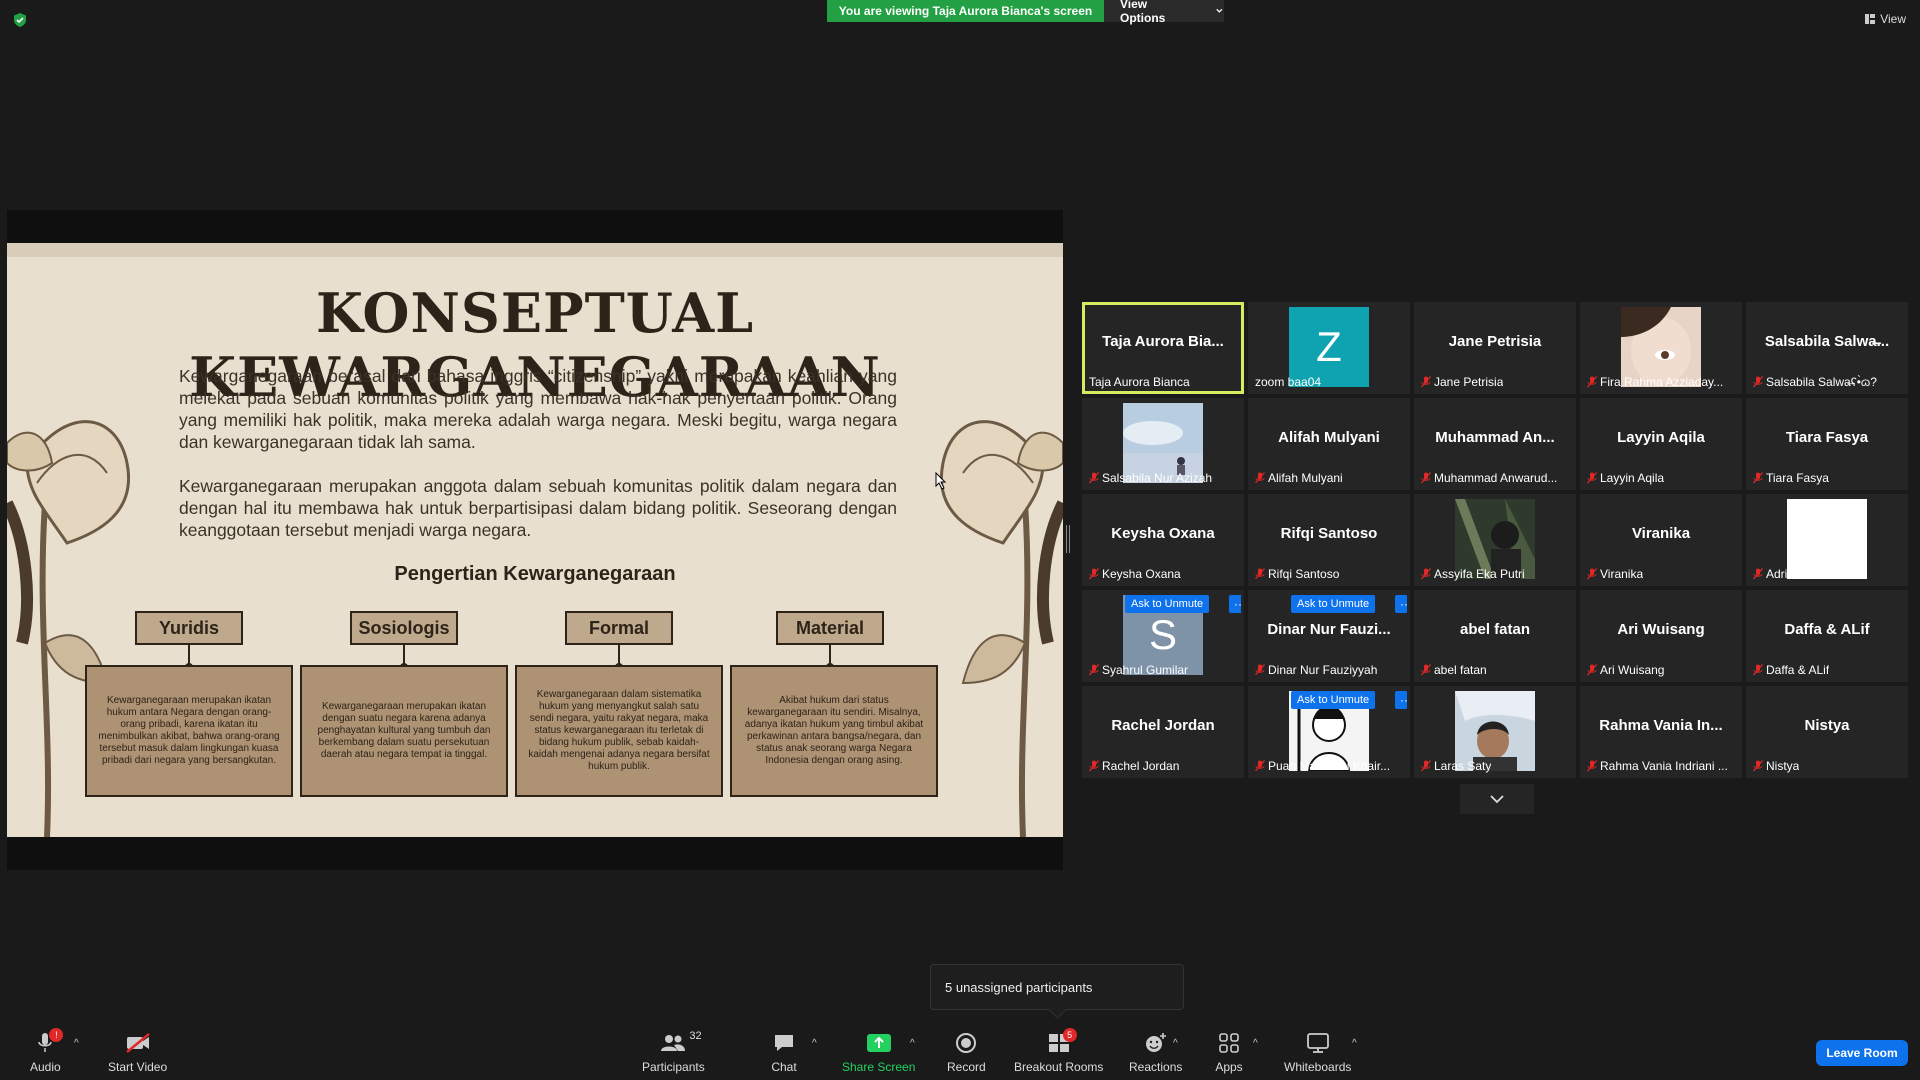 This screenshot has height=1080, width=1920. Describe the element at coordinates (966, 1052) in the screenshot. I see `record-button: Record` at that location.